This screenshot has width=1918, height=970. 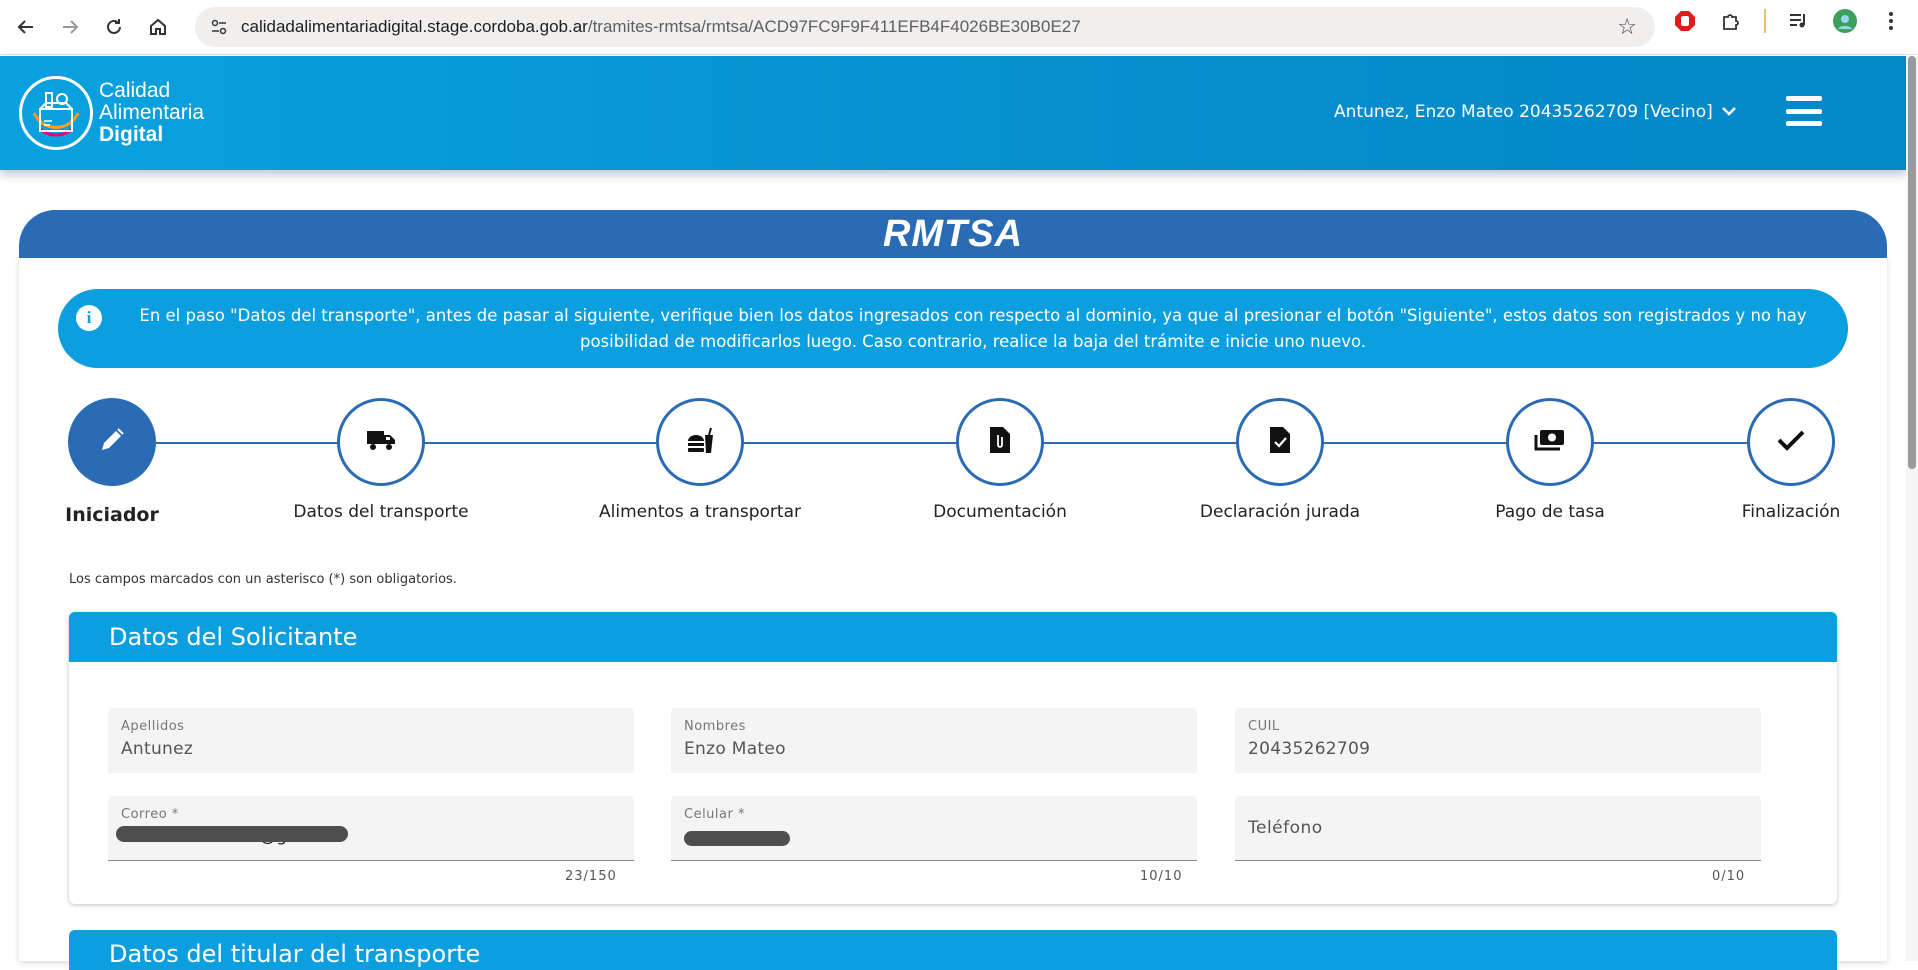 What do you see at coordinates (953, 637) in the screenshot?
I see `section-title: Datos del Solicitante` at bounding box center [953, 637].